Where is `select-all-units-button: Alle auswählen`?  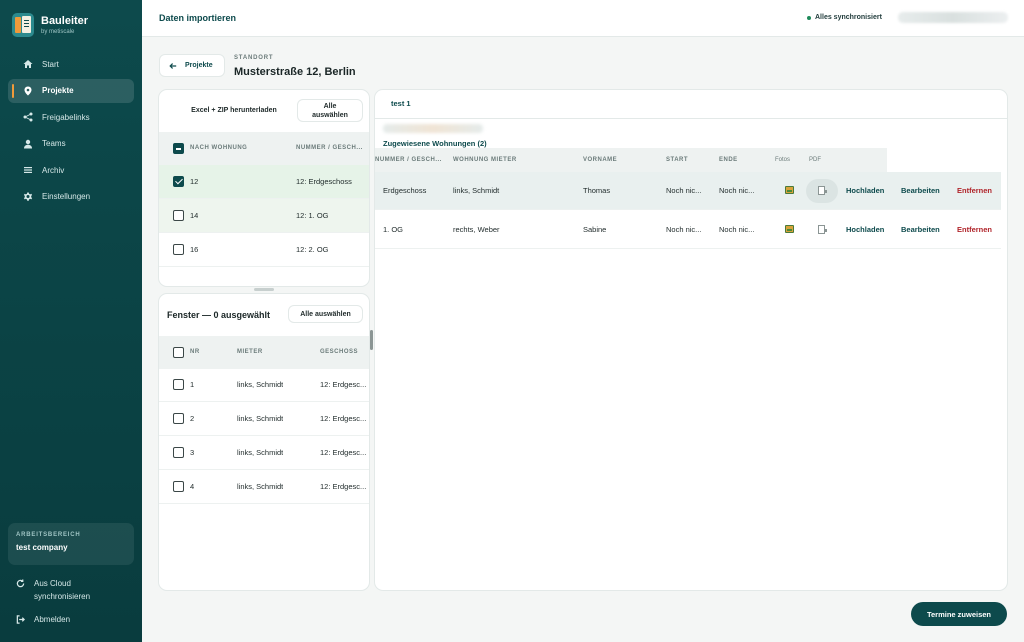 select-all-units-button: Alle auswählen is located at coordinates (330, 110).